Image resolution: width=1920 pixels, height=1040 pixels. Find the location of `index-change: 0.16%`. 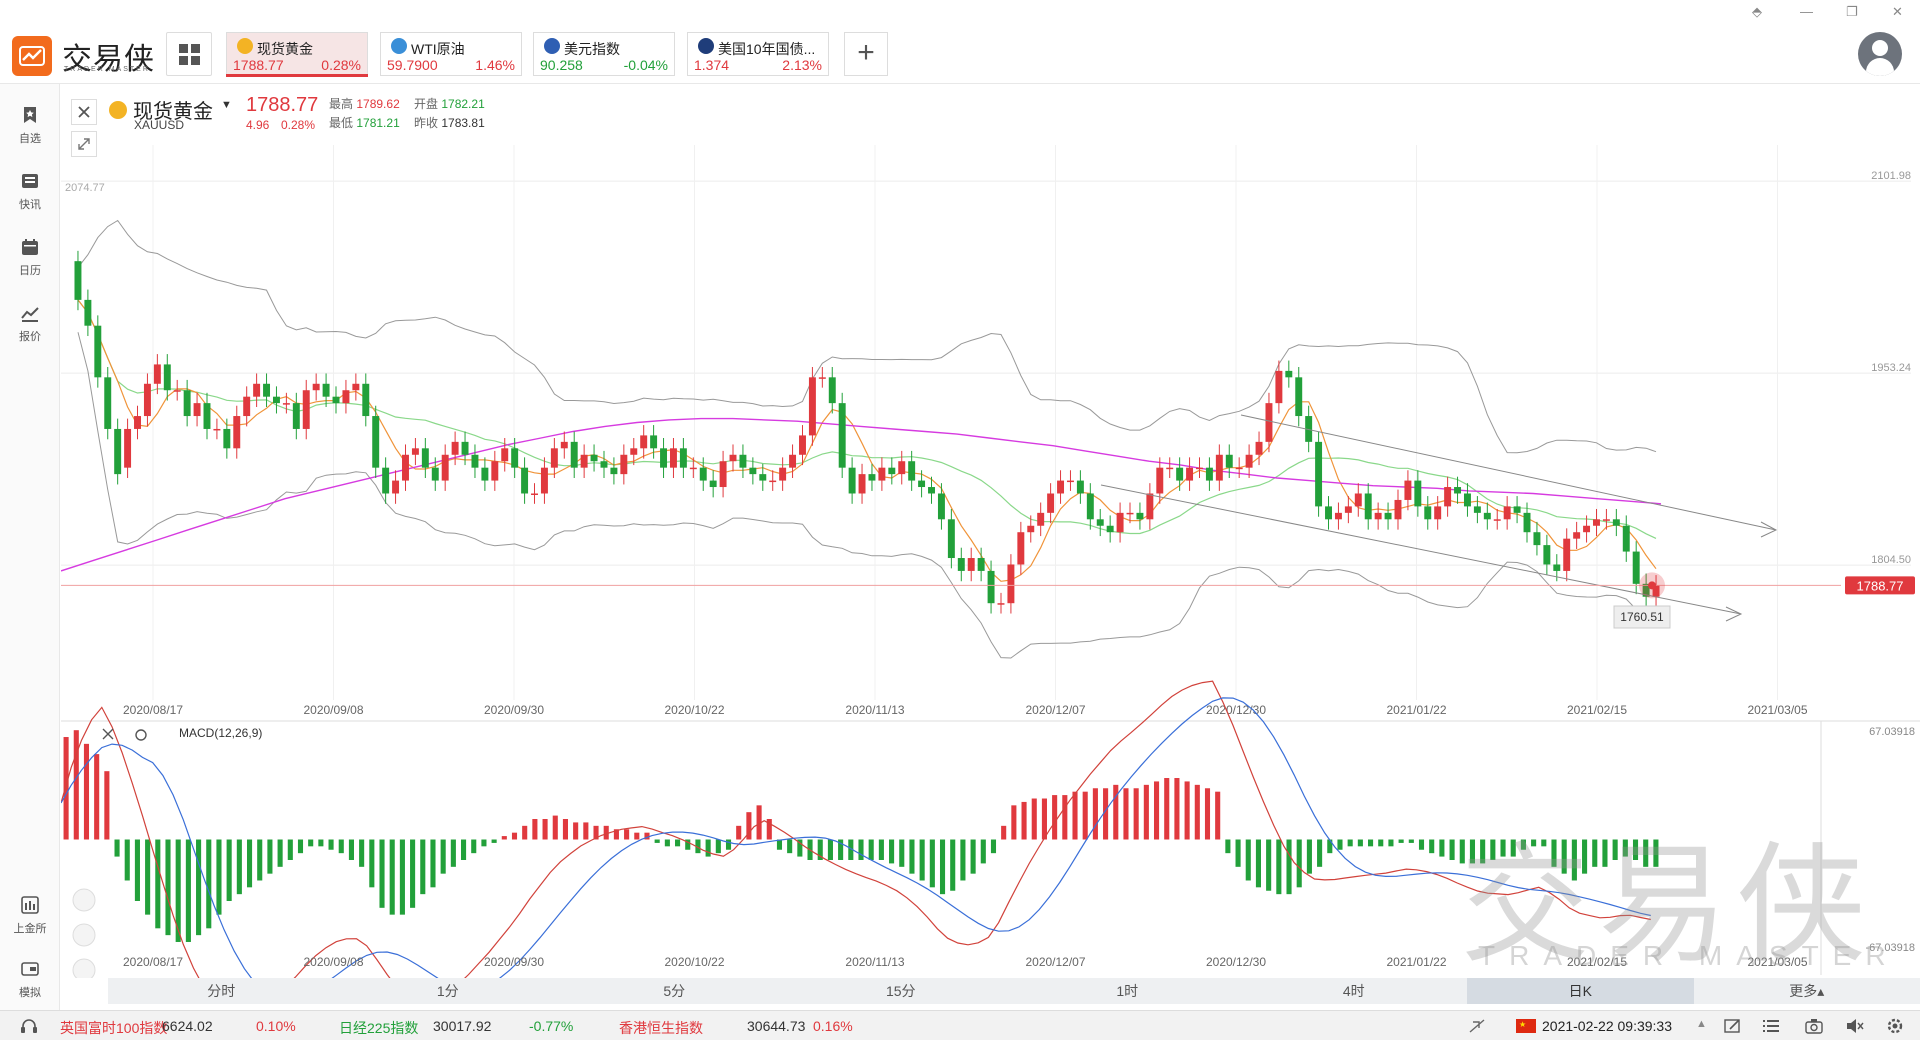

index-change: 0.16% is located at coordinates (833, 1026).